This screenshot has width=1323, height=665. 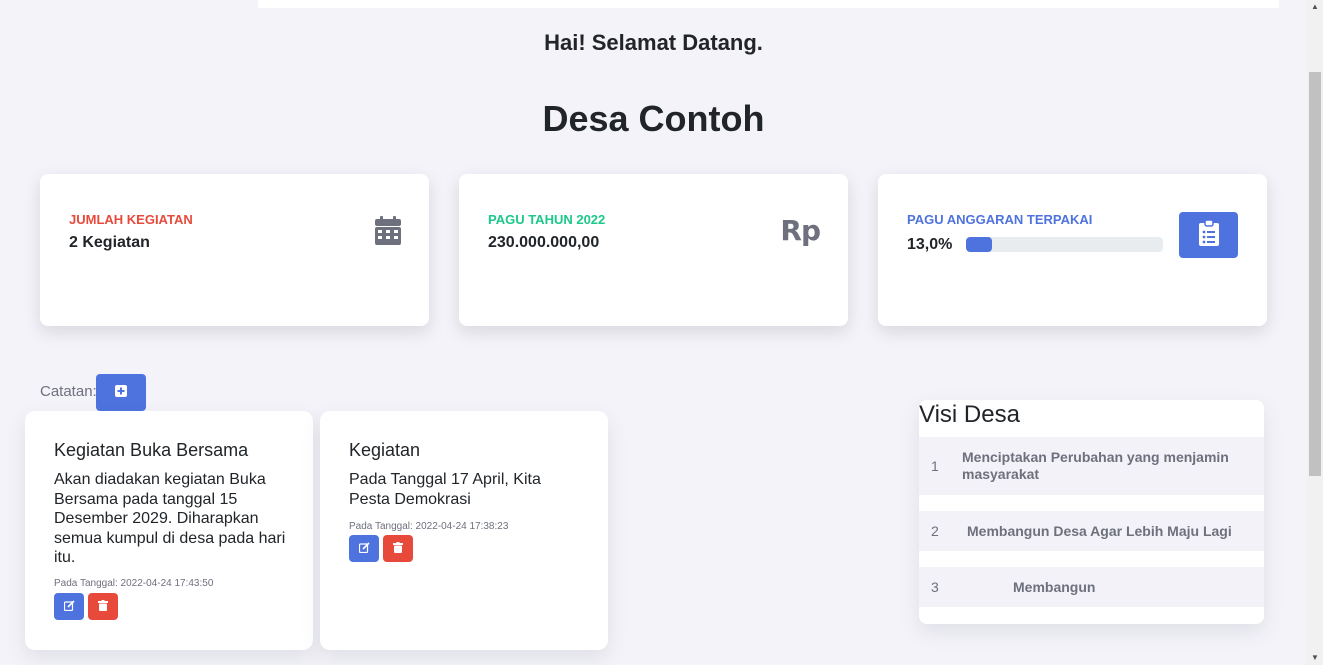 What do you see at coordinates (768, 4) in the screenshot?
I see `top-navbar` at bounding box center [768, 4].